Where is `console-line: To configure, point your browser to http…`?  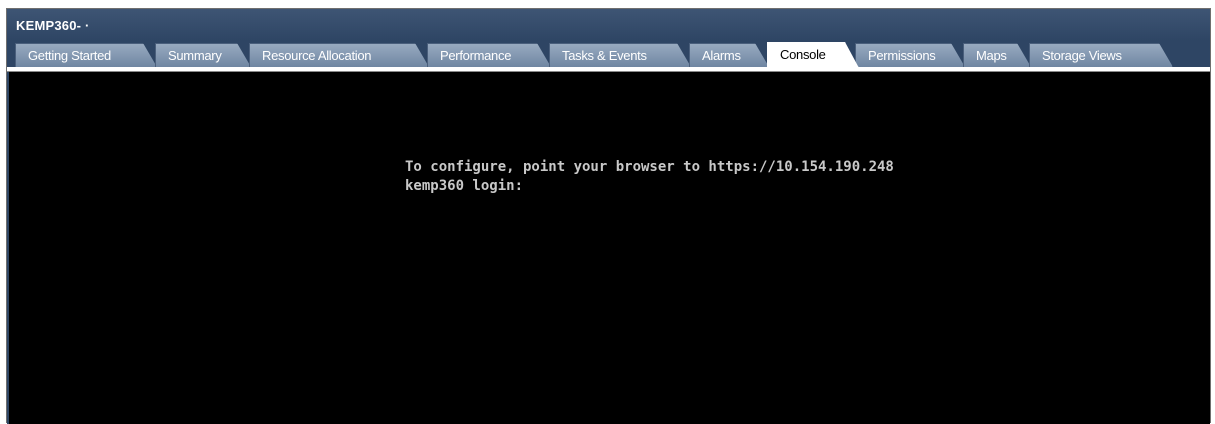 console-line: To configure, point your browser to http… is located at coordinates (649, 167).